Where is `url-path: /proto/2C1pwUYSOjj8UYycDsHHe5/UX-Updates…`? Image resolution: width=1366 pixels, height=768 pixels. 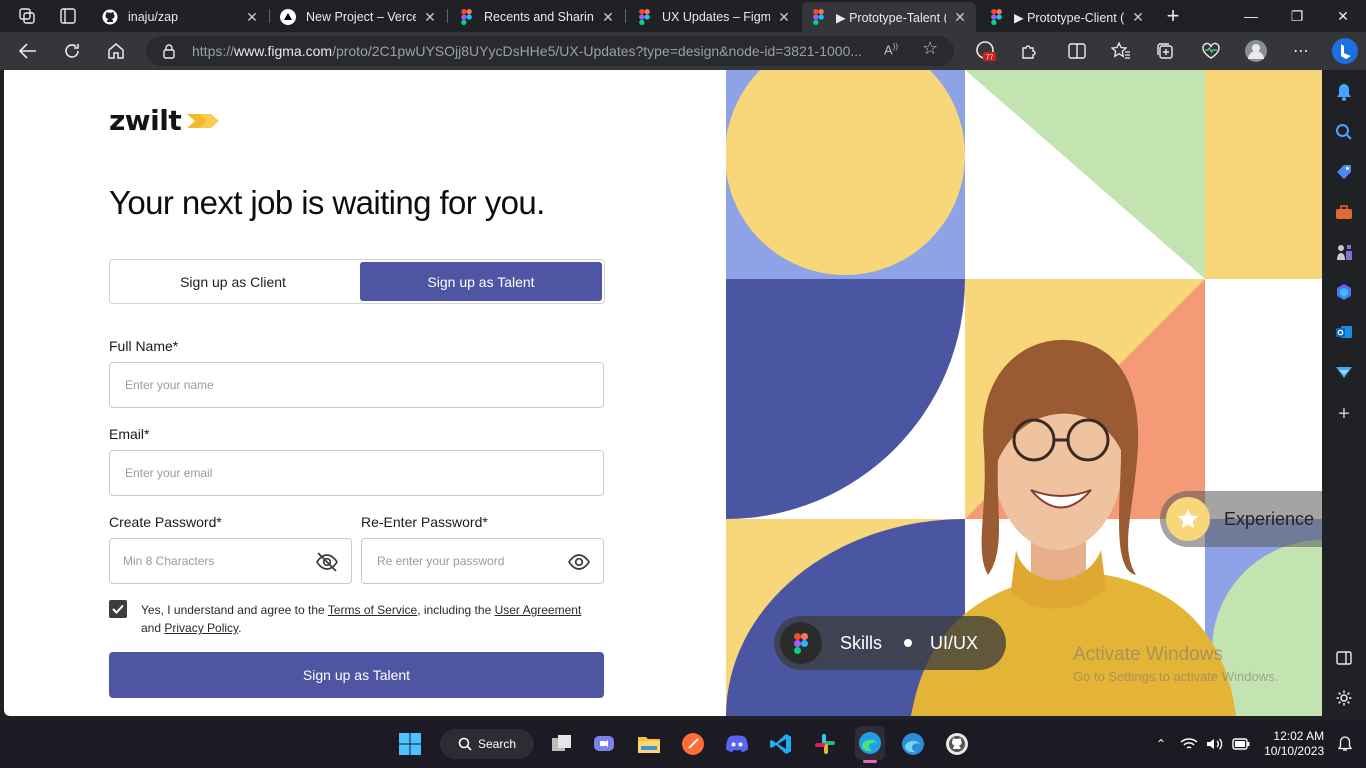
url-path: /proto/2C1pwUYSOjj8UYycDsHHe5/UX-Updates… is located at coordinates (597, 51).